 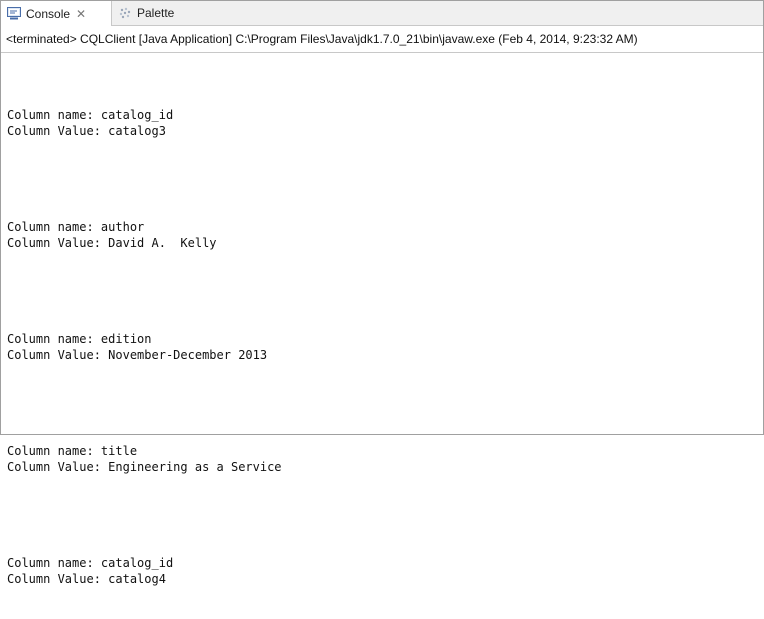 What do you see at coordinates (112, 243) in the screenshot?
I see `column-value-line: Column Value: David A. Kelly` at bounding box center [112, 243].